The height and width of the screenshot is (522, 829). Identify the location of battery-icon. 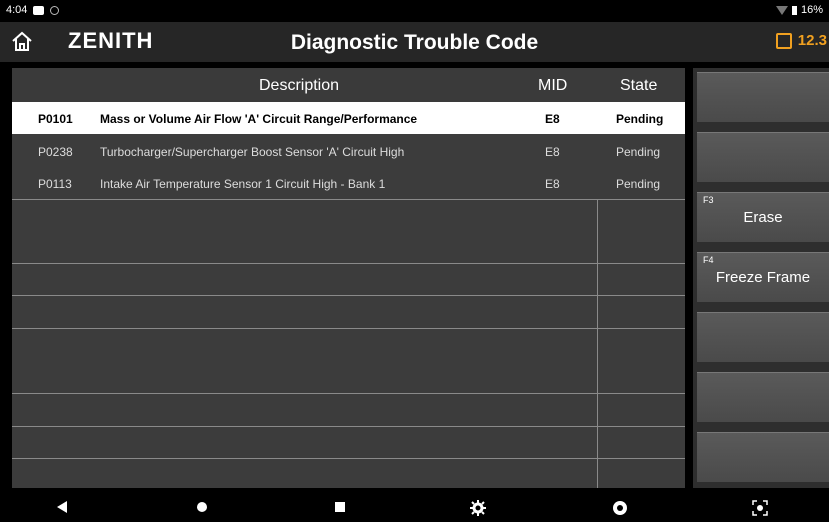
(794, 10).